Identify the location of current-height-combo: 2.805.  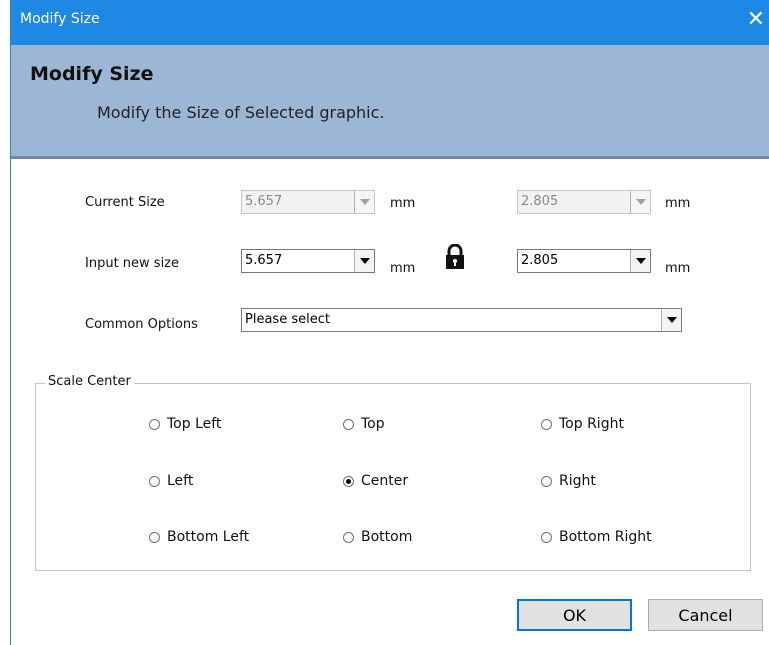
(584, 202).